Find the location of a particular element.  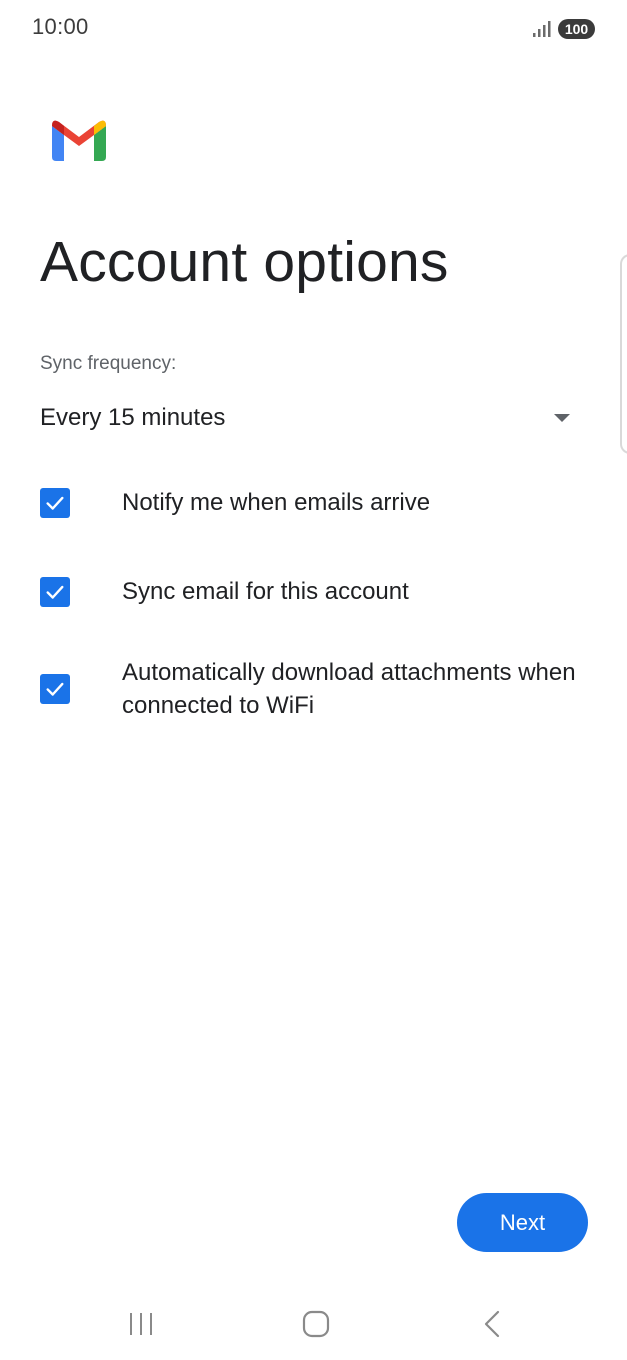

next-button: Next is located at coordinates (522, 1222).